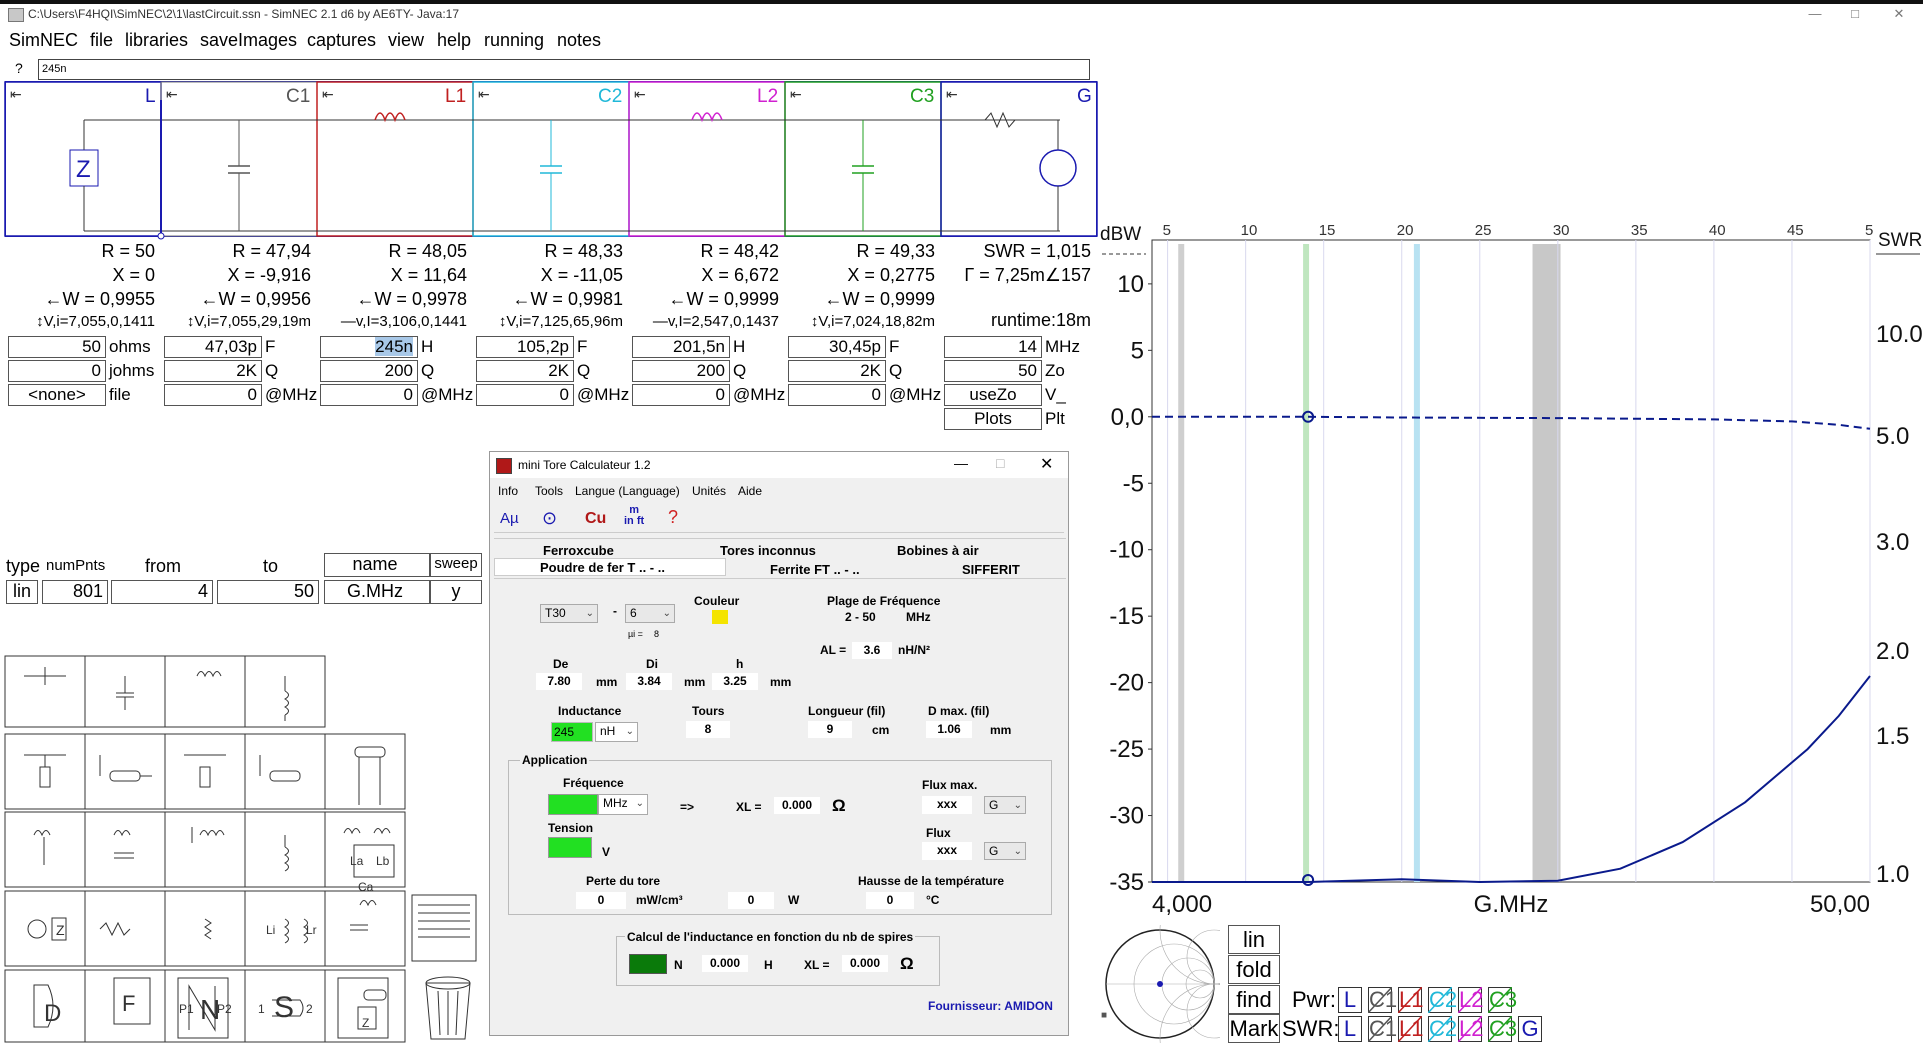  I want to click on section-c2-field-3: 0, so click(525, 395).